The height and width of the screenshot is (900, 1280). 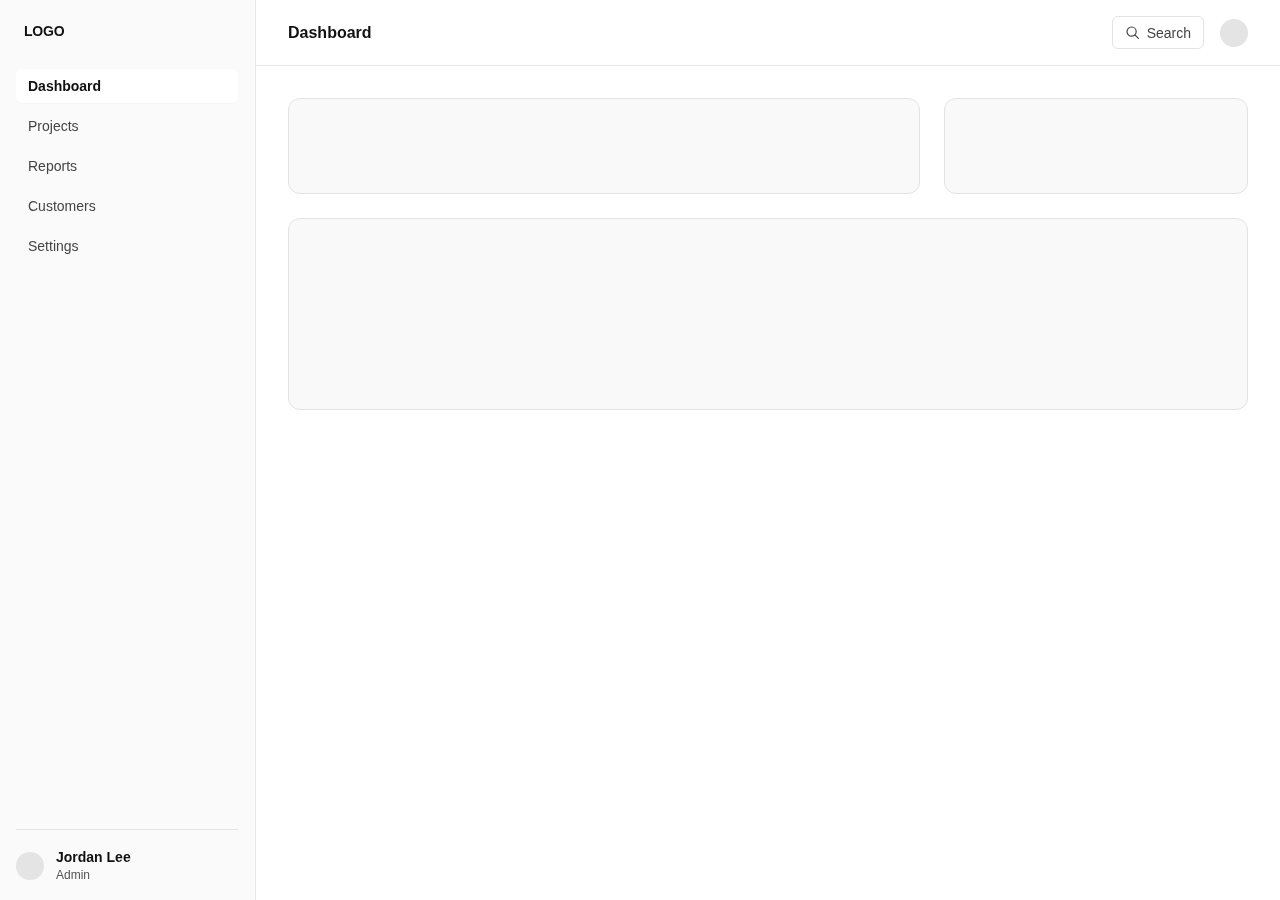 I want to click on page-title: Dashboard, so click(x=330, y=32).